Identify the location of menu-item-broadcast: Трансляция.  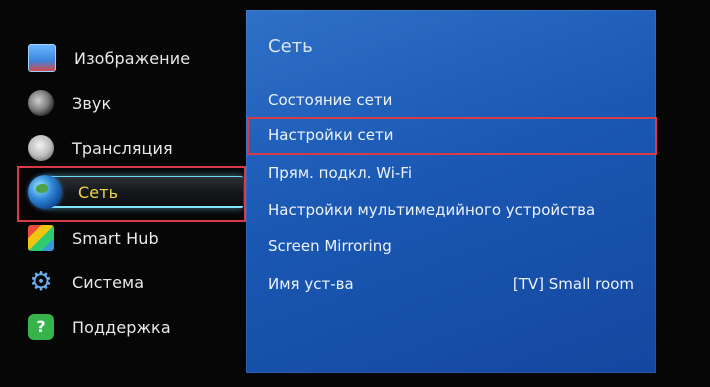
(135, 148).